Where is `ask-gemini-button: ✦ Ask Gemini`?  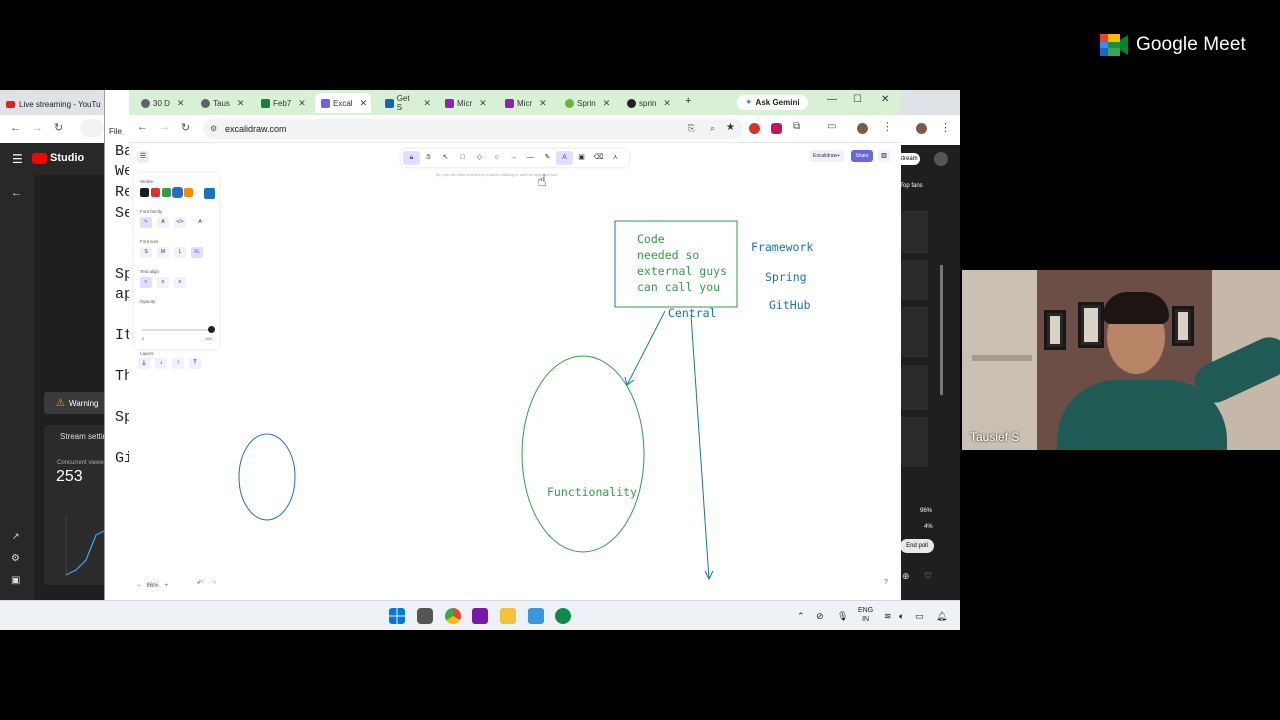 ask-gemini-button: ✦ Ask Gemini is located at coordinates (772, 102).